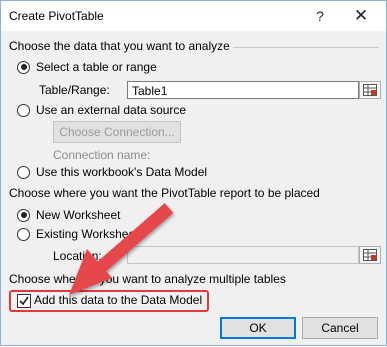  I want to click on table-range-label: Table/Range:, so click(74, 90).